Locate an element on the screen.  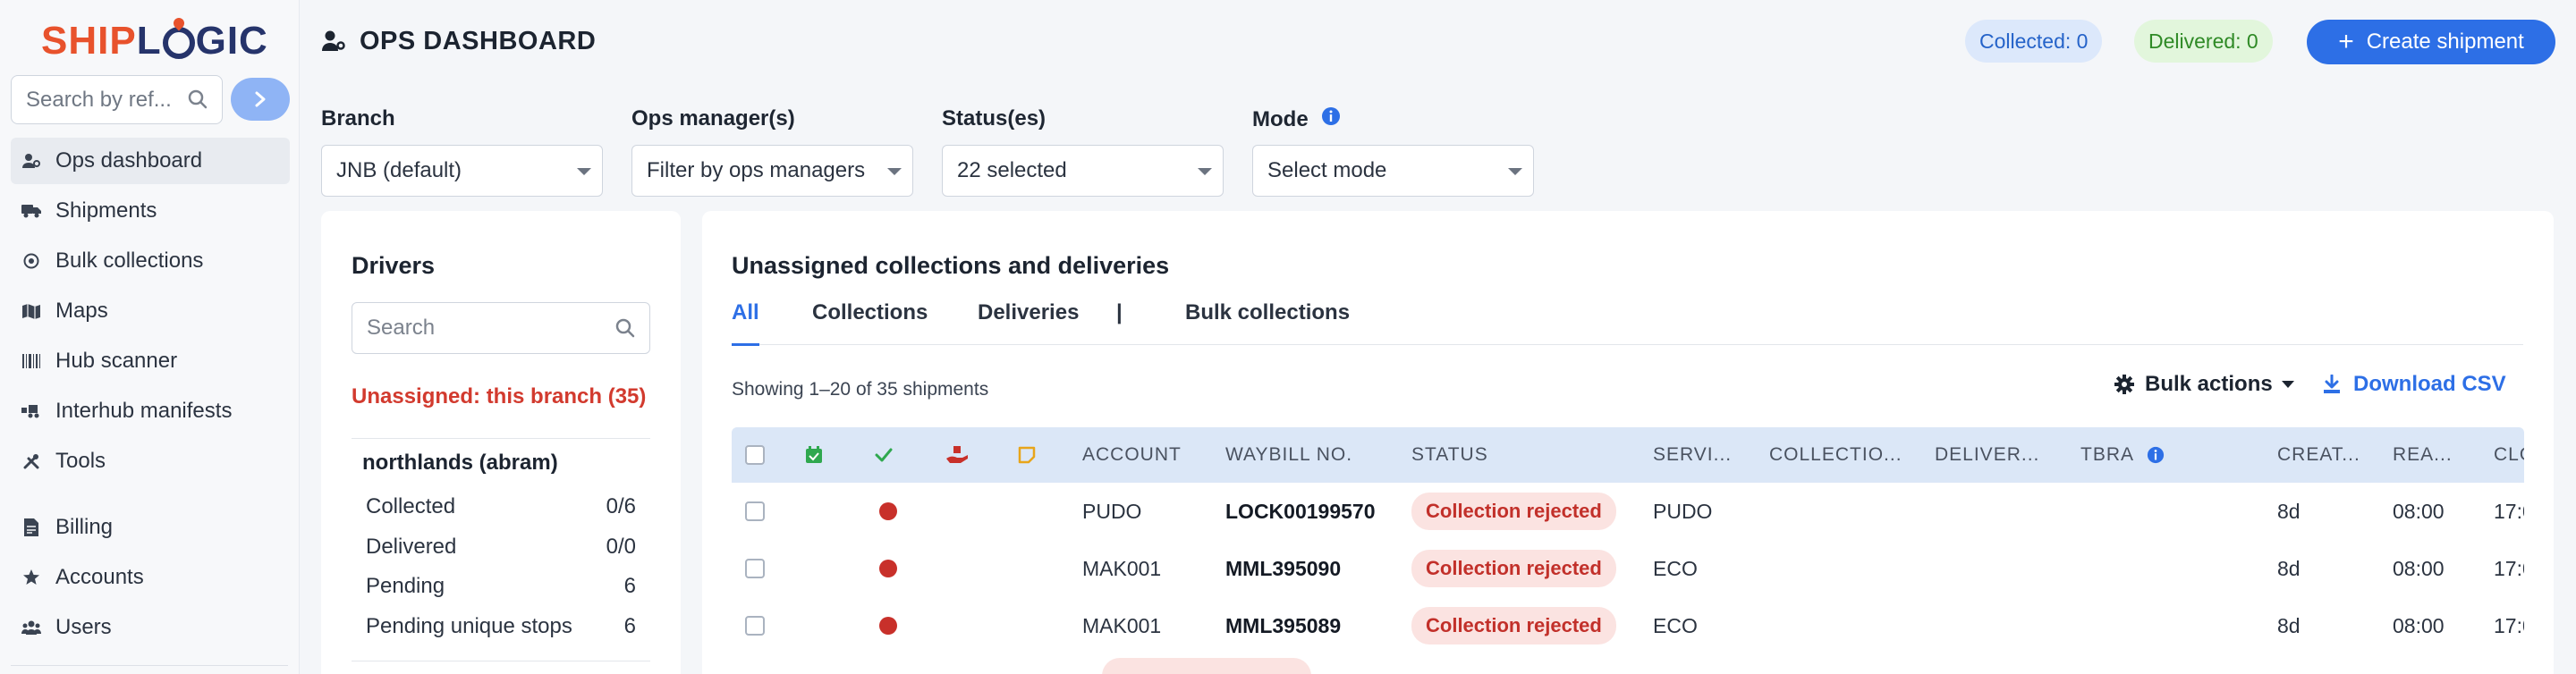
driver-name: northlands (abram) is located at coordinates (460, 463).